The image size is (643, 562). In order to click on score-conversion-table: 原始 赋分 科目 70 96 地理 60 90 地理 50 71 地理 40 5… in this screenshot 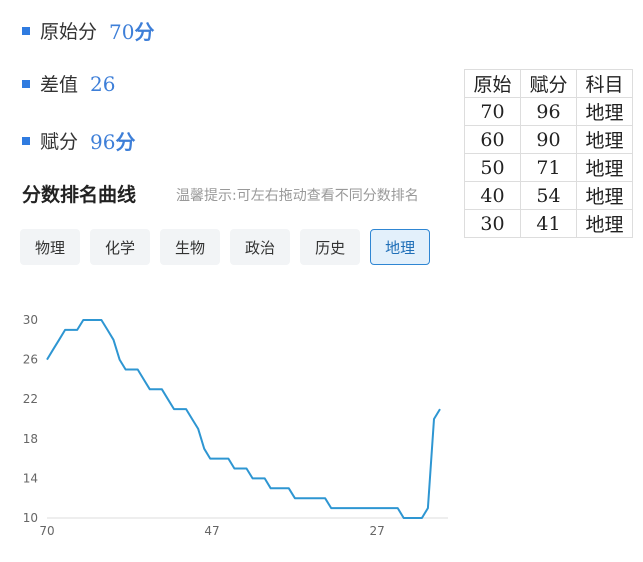, I will do `click(548, 153)`.